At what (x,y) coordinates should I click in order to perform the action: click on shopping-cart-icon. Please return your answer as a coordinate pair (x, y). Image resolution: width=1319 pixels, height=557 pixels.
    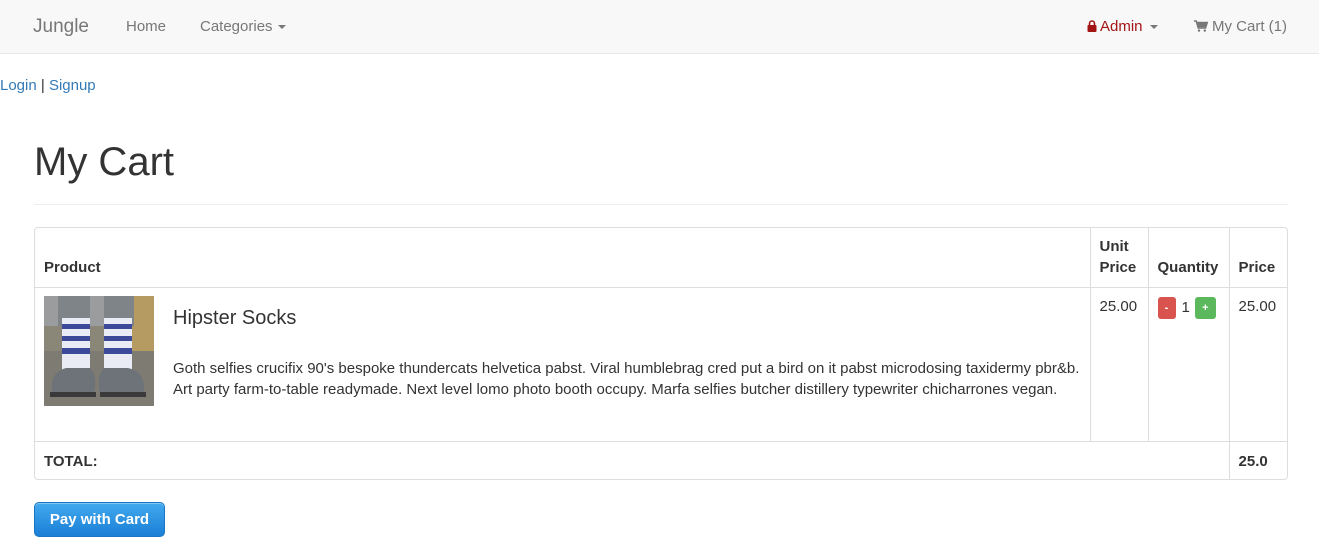
    Looking at the image, I should click on (1201, 28).